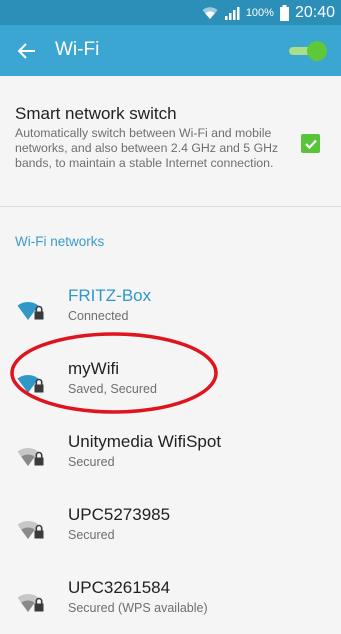  Describe the element at coordinates (232, 13) in the screenshot. I see `cell-signal-icon` at that location.